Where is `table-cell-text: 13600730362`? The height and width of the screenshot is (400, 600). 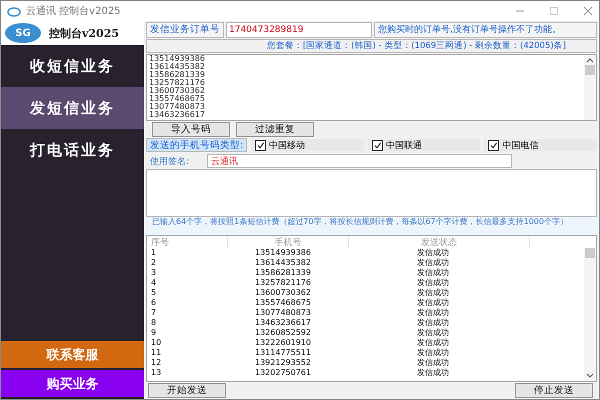
table-cell-text: 13600730362 is located at coordinates (283, 293).